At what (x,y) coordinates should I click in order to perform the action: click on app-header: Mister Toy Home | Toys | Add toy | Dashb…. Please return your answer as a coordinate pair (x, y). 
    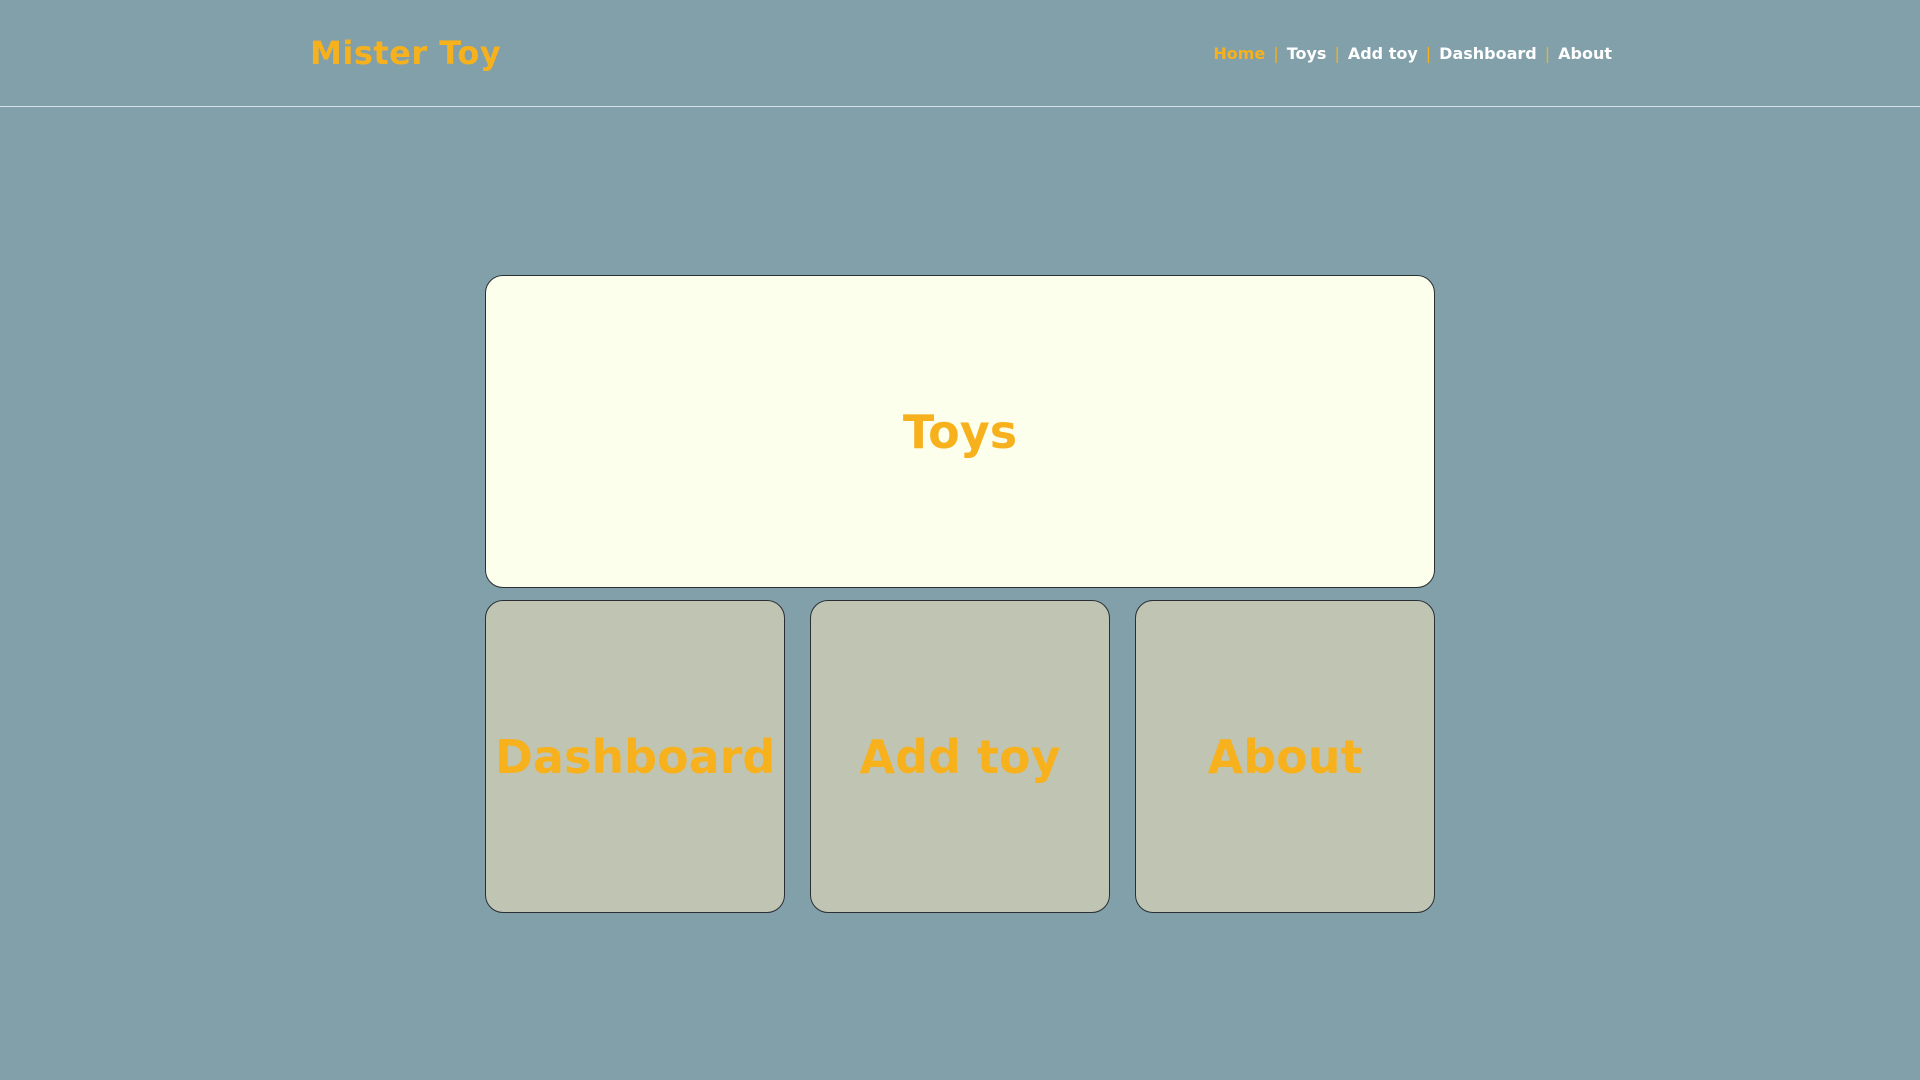
    Looking at the image, I should click on (960, 53).